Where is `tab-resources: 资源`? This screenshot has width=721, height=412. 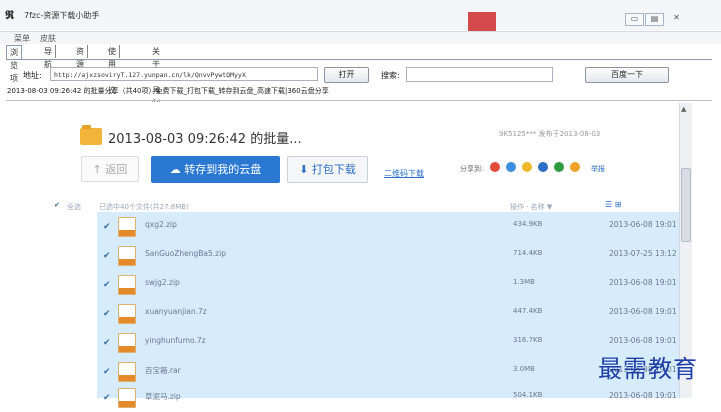 tab-resources: 资源 is located at coordinates (80, 57).